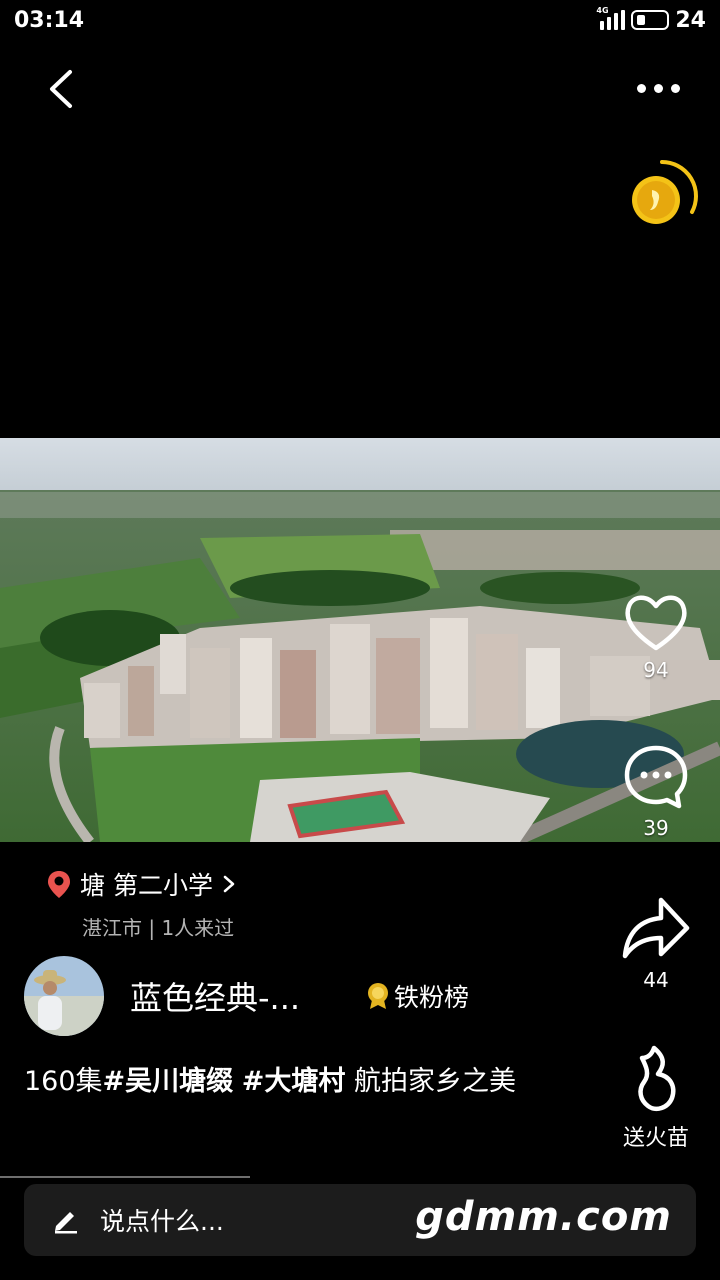  What do you see at coordinates (656, 623) in the screenshot?
I see `heart-icon` at bounding box center [656, 623].